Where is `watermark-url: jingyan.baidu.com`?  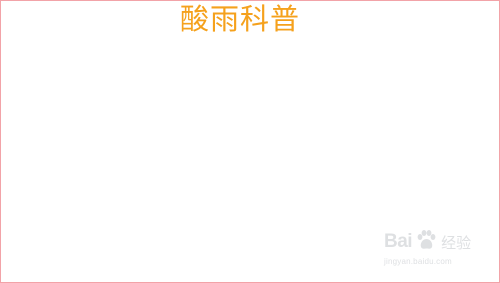
watermark-url: jingyan.baidu.com is located at coordinates (418, 261).